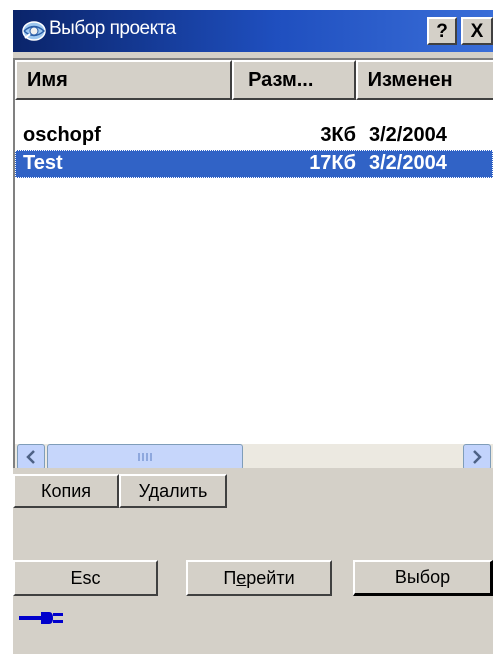 The image size is (493, 654). I want to click on help-button: ?, so click(442, 31).